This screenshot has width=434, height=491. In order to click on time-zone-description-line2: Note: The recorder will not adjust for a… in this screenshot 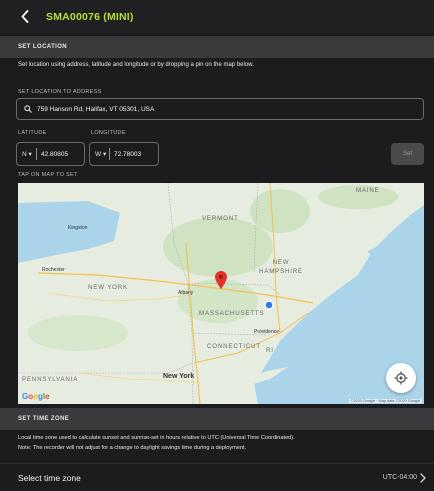, I will do `click(132, 448)`.